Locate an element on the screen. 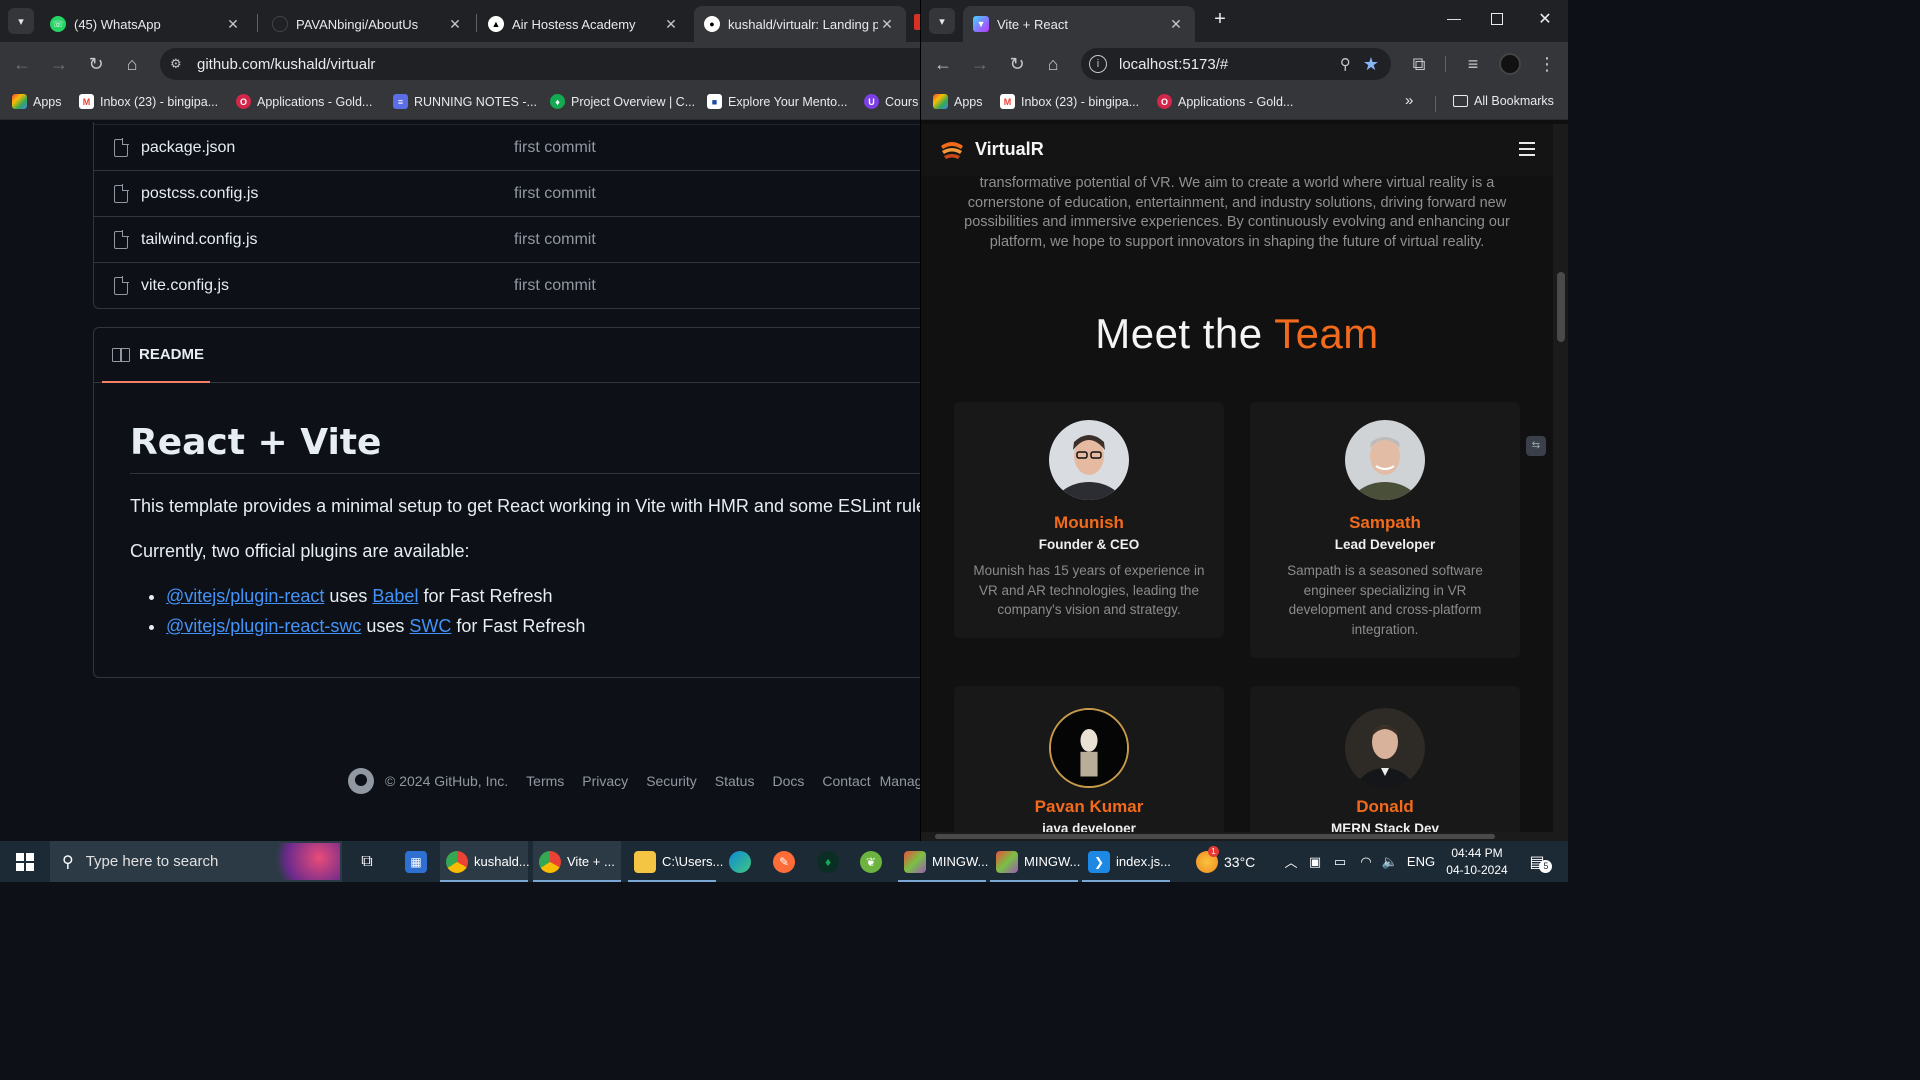  minimize-icon: — is located at coordinates (1454, 18).